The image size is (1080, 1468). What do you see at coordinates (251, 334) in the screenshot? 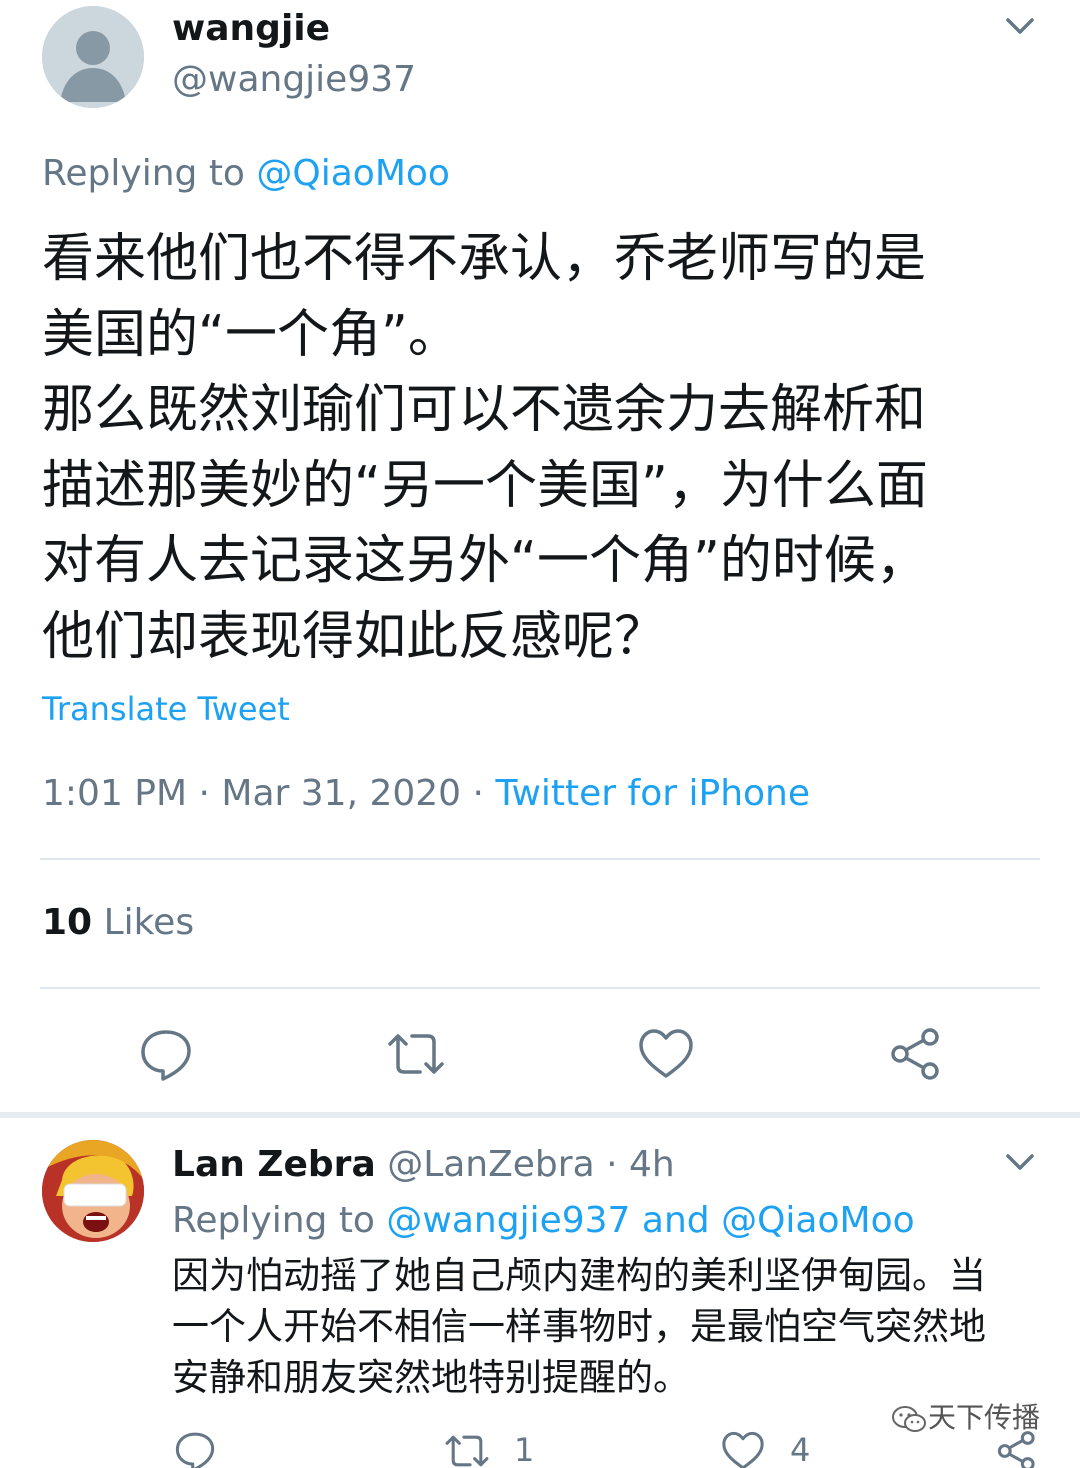
I see `tweet-text-line: 美国的“一个角”。` at bounding box center [251, 334].